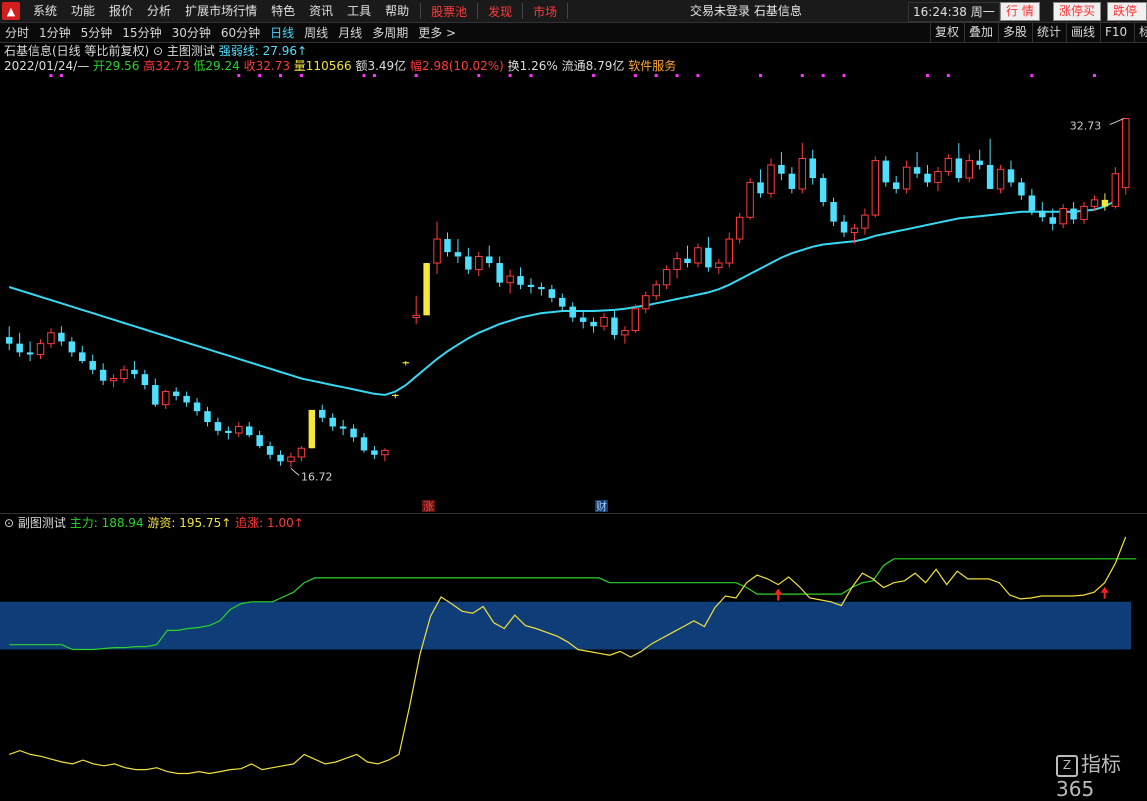 The height and width of the screenshot is (801, 1147). What do you see at coordinates (121, 11) in the screenshot?
I see `menu-item-2: 报价` at bounding box center [121, 11].